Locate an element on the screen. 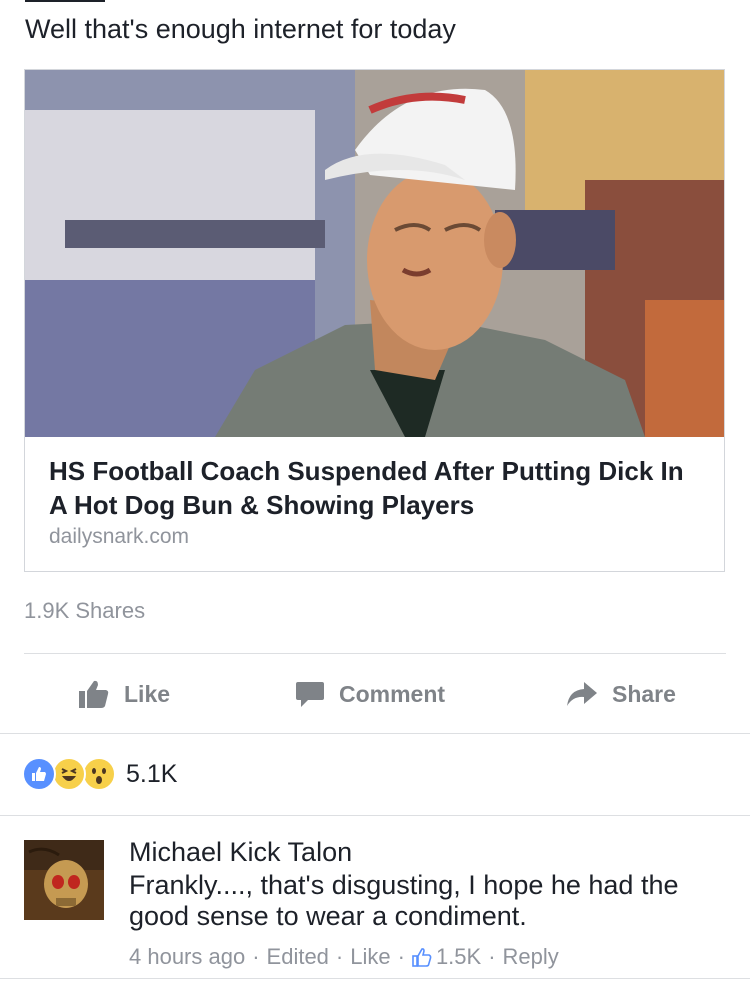  comment-label: Comment is located at coordinates (392, 693).